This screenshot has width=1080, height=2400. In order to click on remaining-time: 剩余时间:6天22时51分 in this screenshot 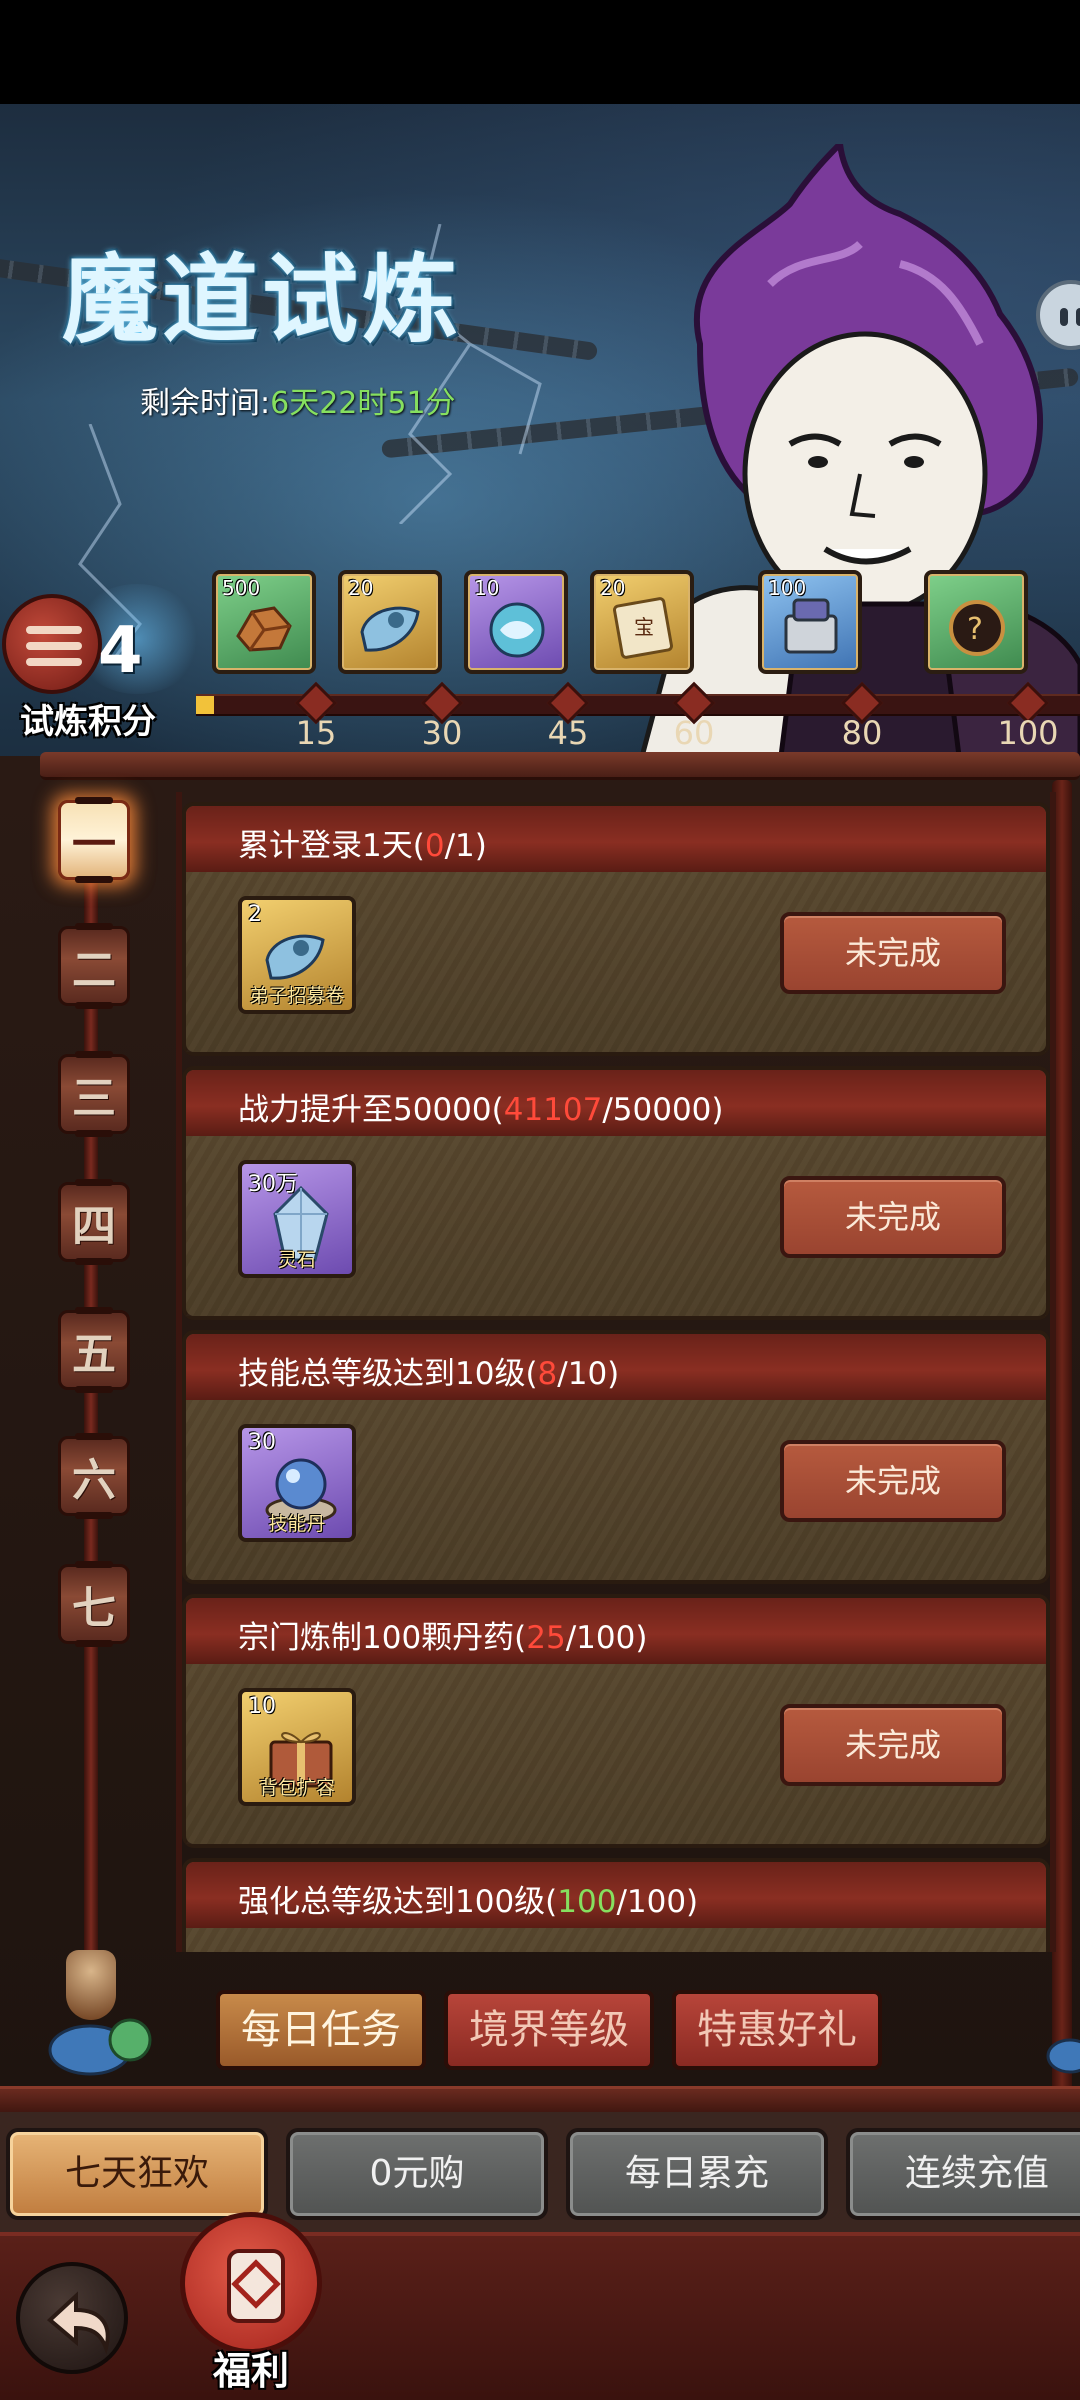, I will do `click(298, 400)`.